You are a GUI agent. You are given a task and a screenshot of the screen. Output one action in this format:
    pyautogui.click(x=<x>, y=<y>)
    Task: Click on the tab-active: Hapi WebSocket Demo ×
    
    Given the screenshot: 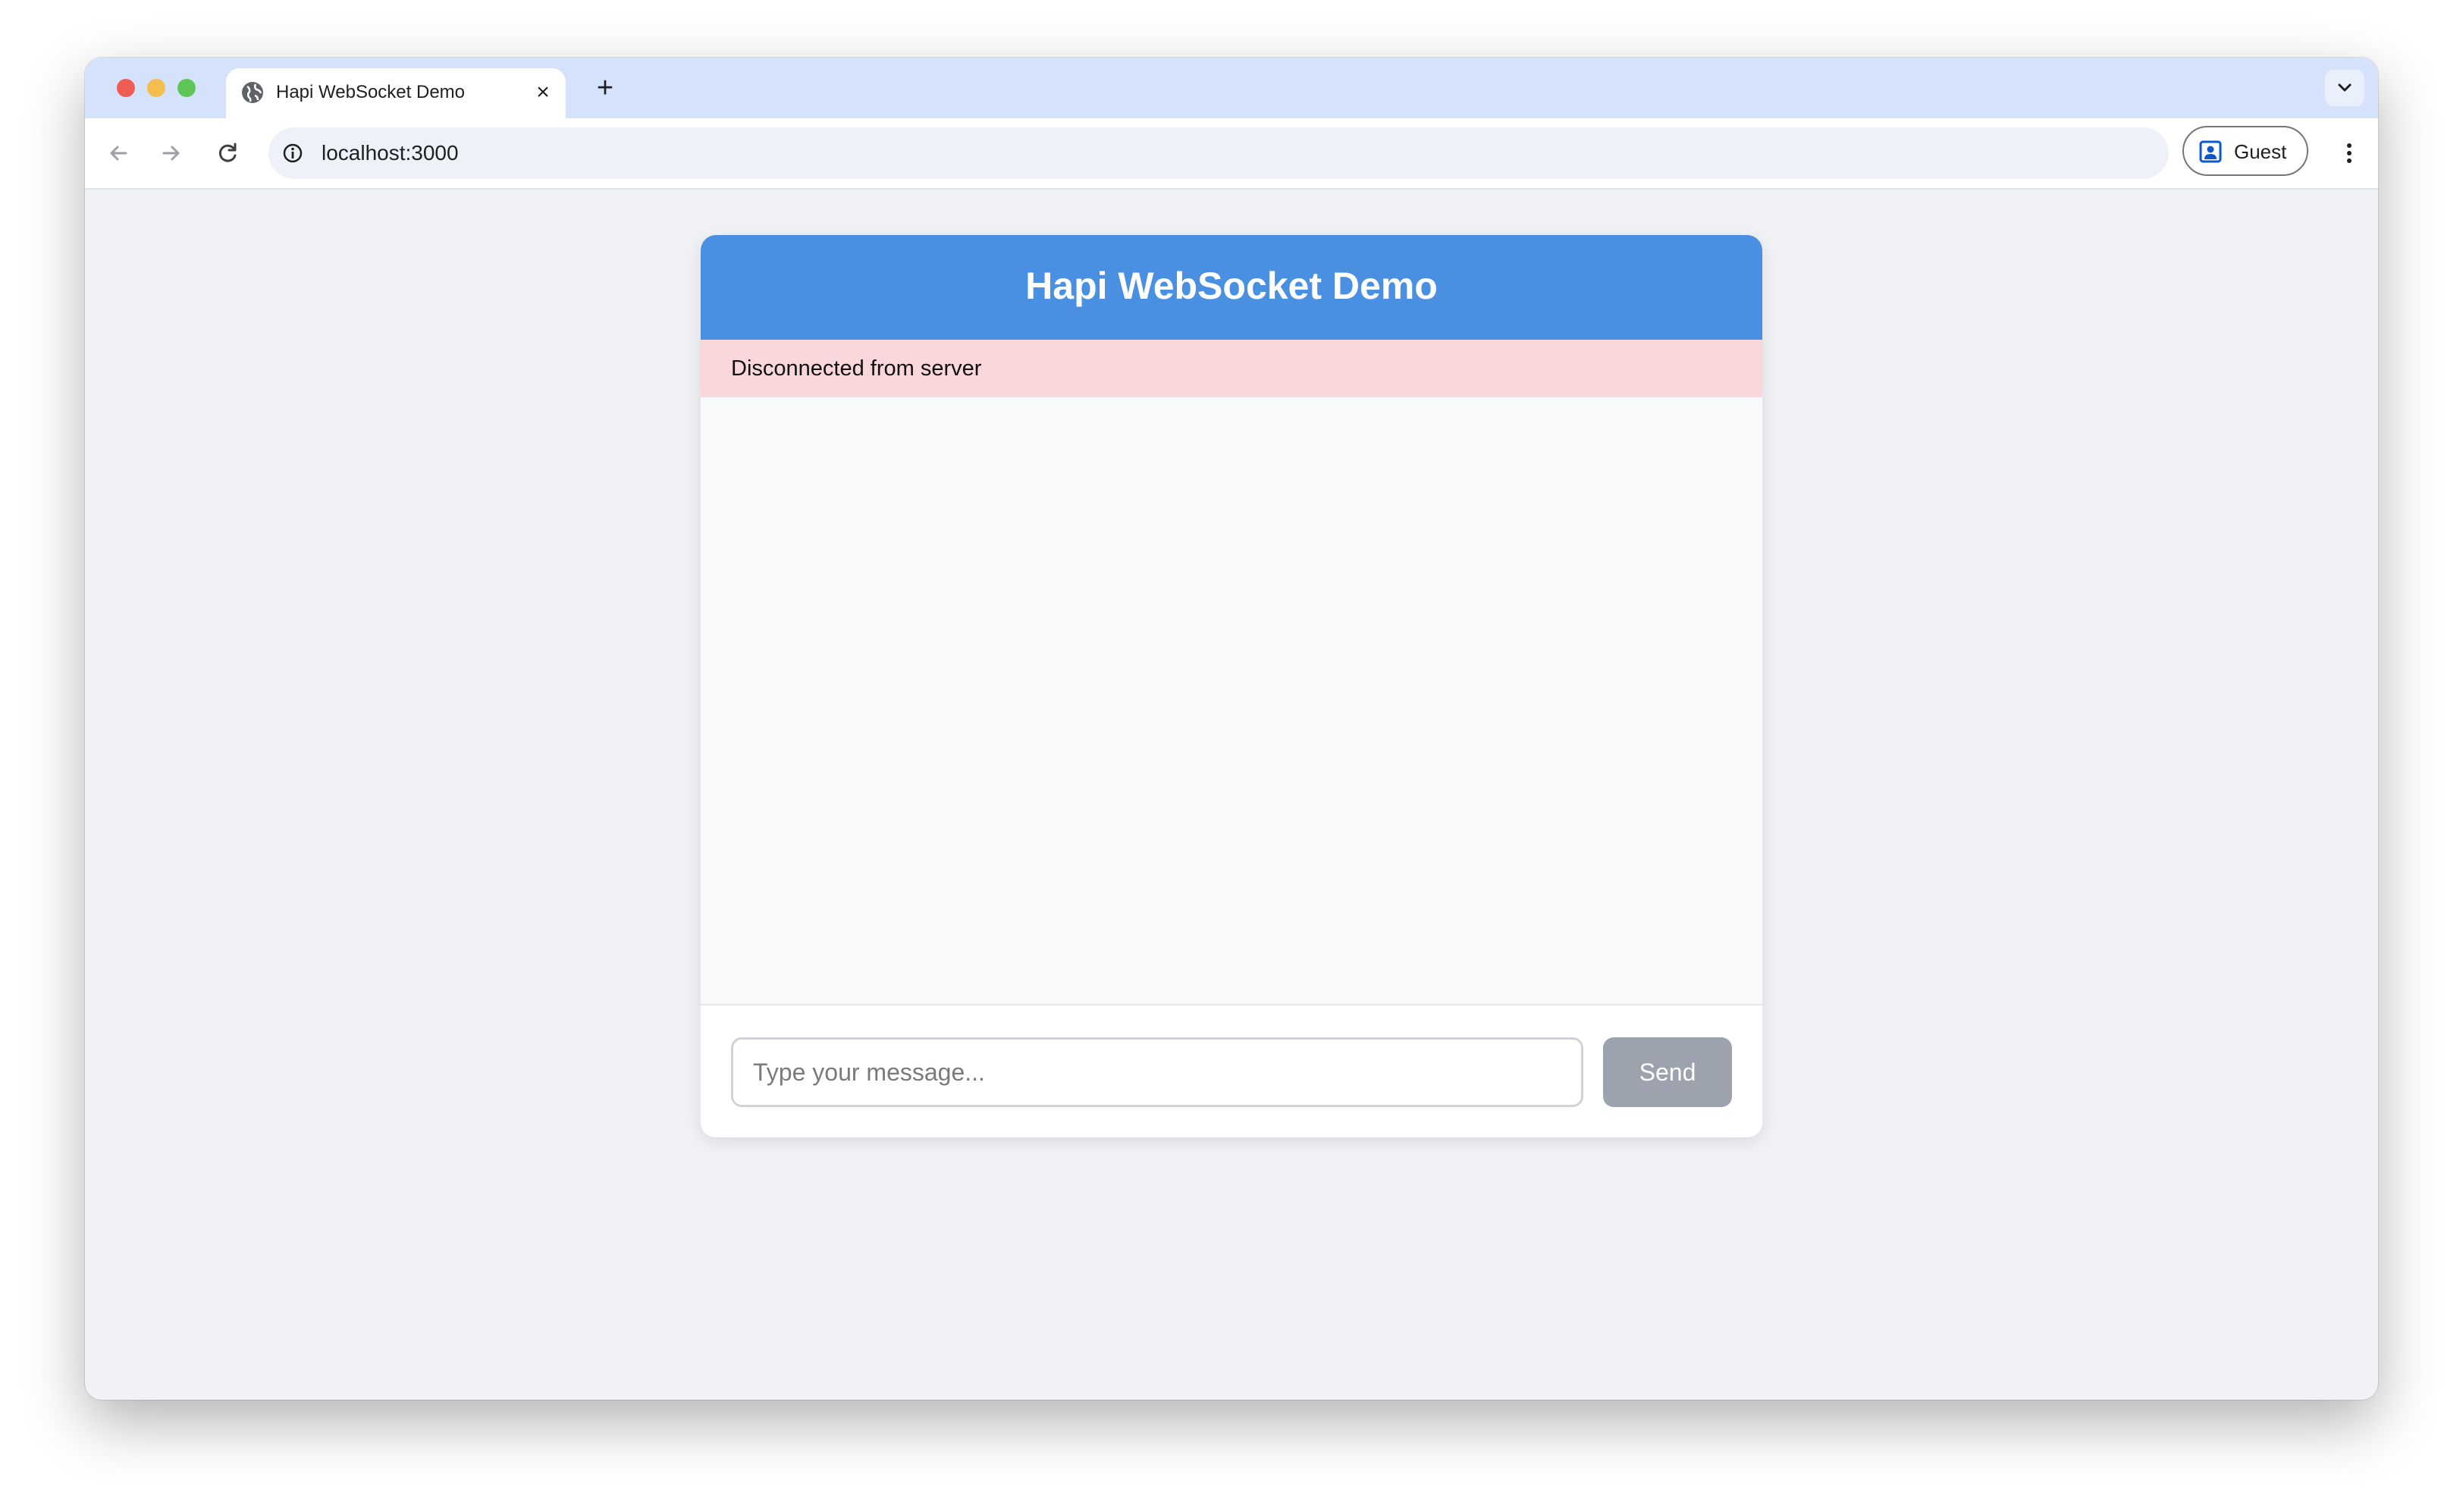 What is the action you would take?
    pyautogui.click(x=396, y=93)
    